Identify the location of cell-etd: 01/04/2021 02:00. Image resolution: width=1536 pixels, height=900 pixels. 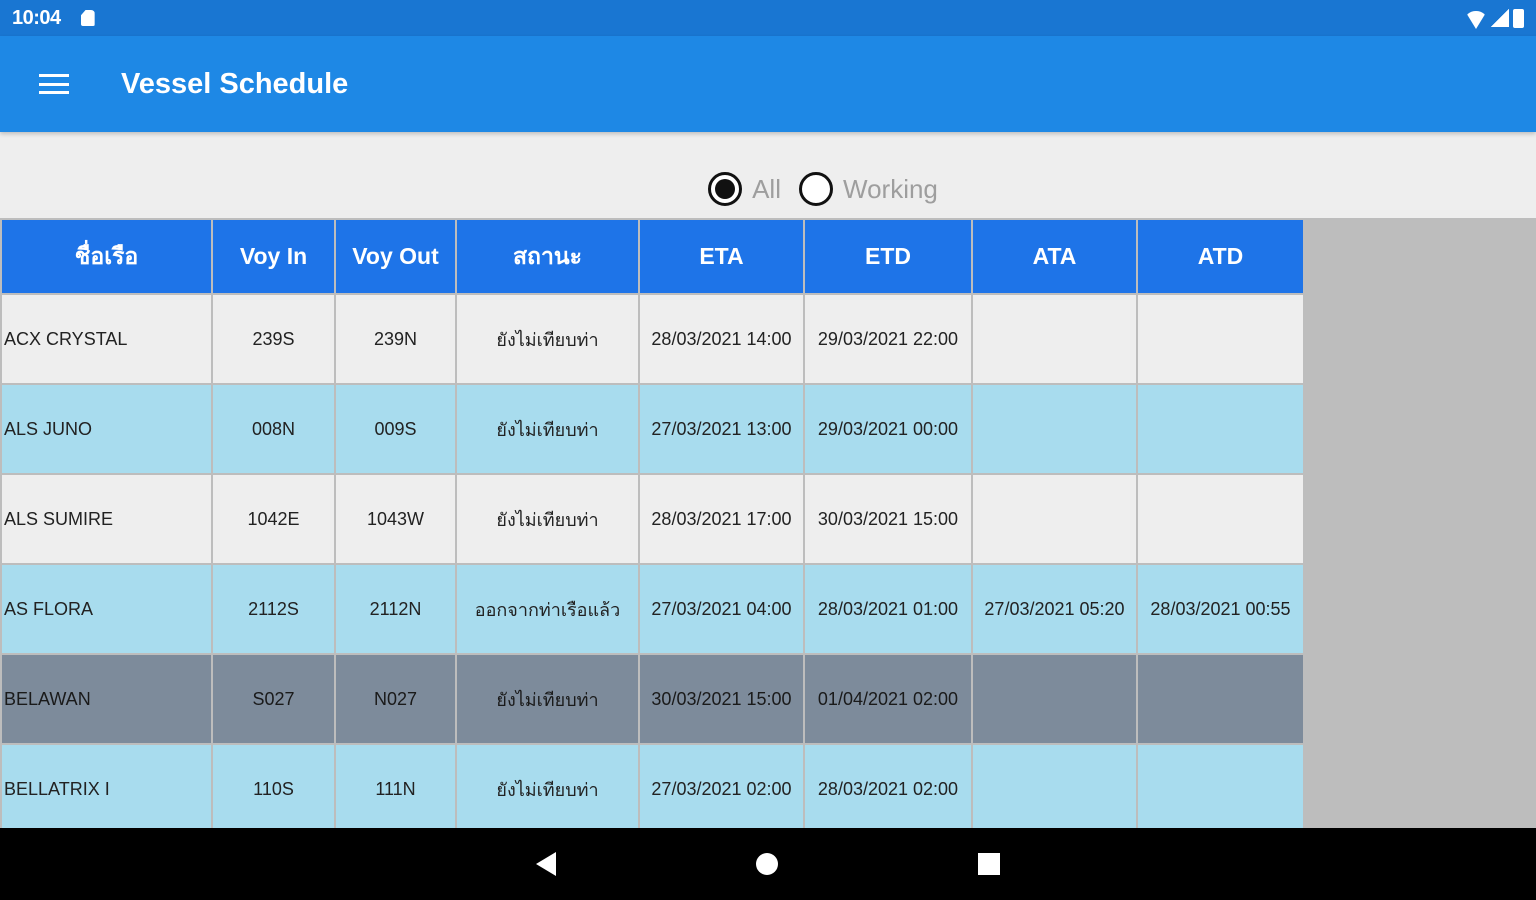
(888, 699).